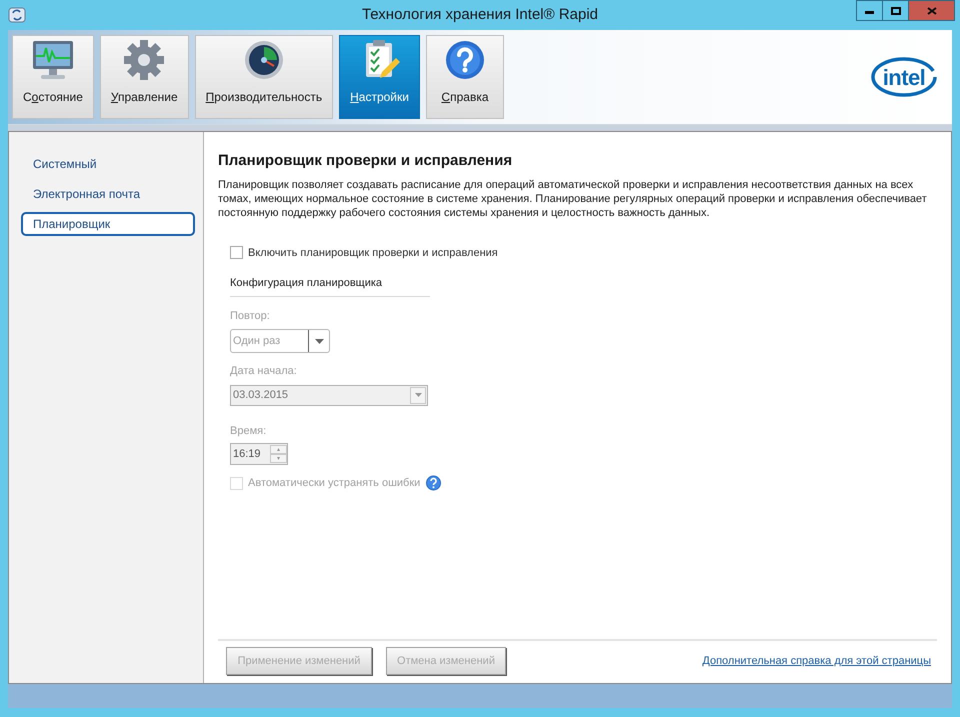 The image size is (960, 717). Describe the element at coordinates (108, 164) in the screenshot. I see `sidebar-item: Системный` at that location.